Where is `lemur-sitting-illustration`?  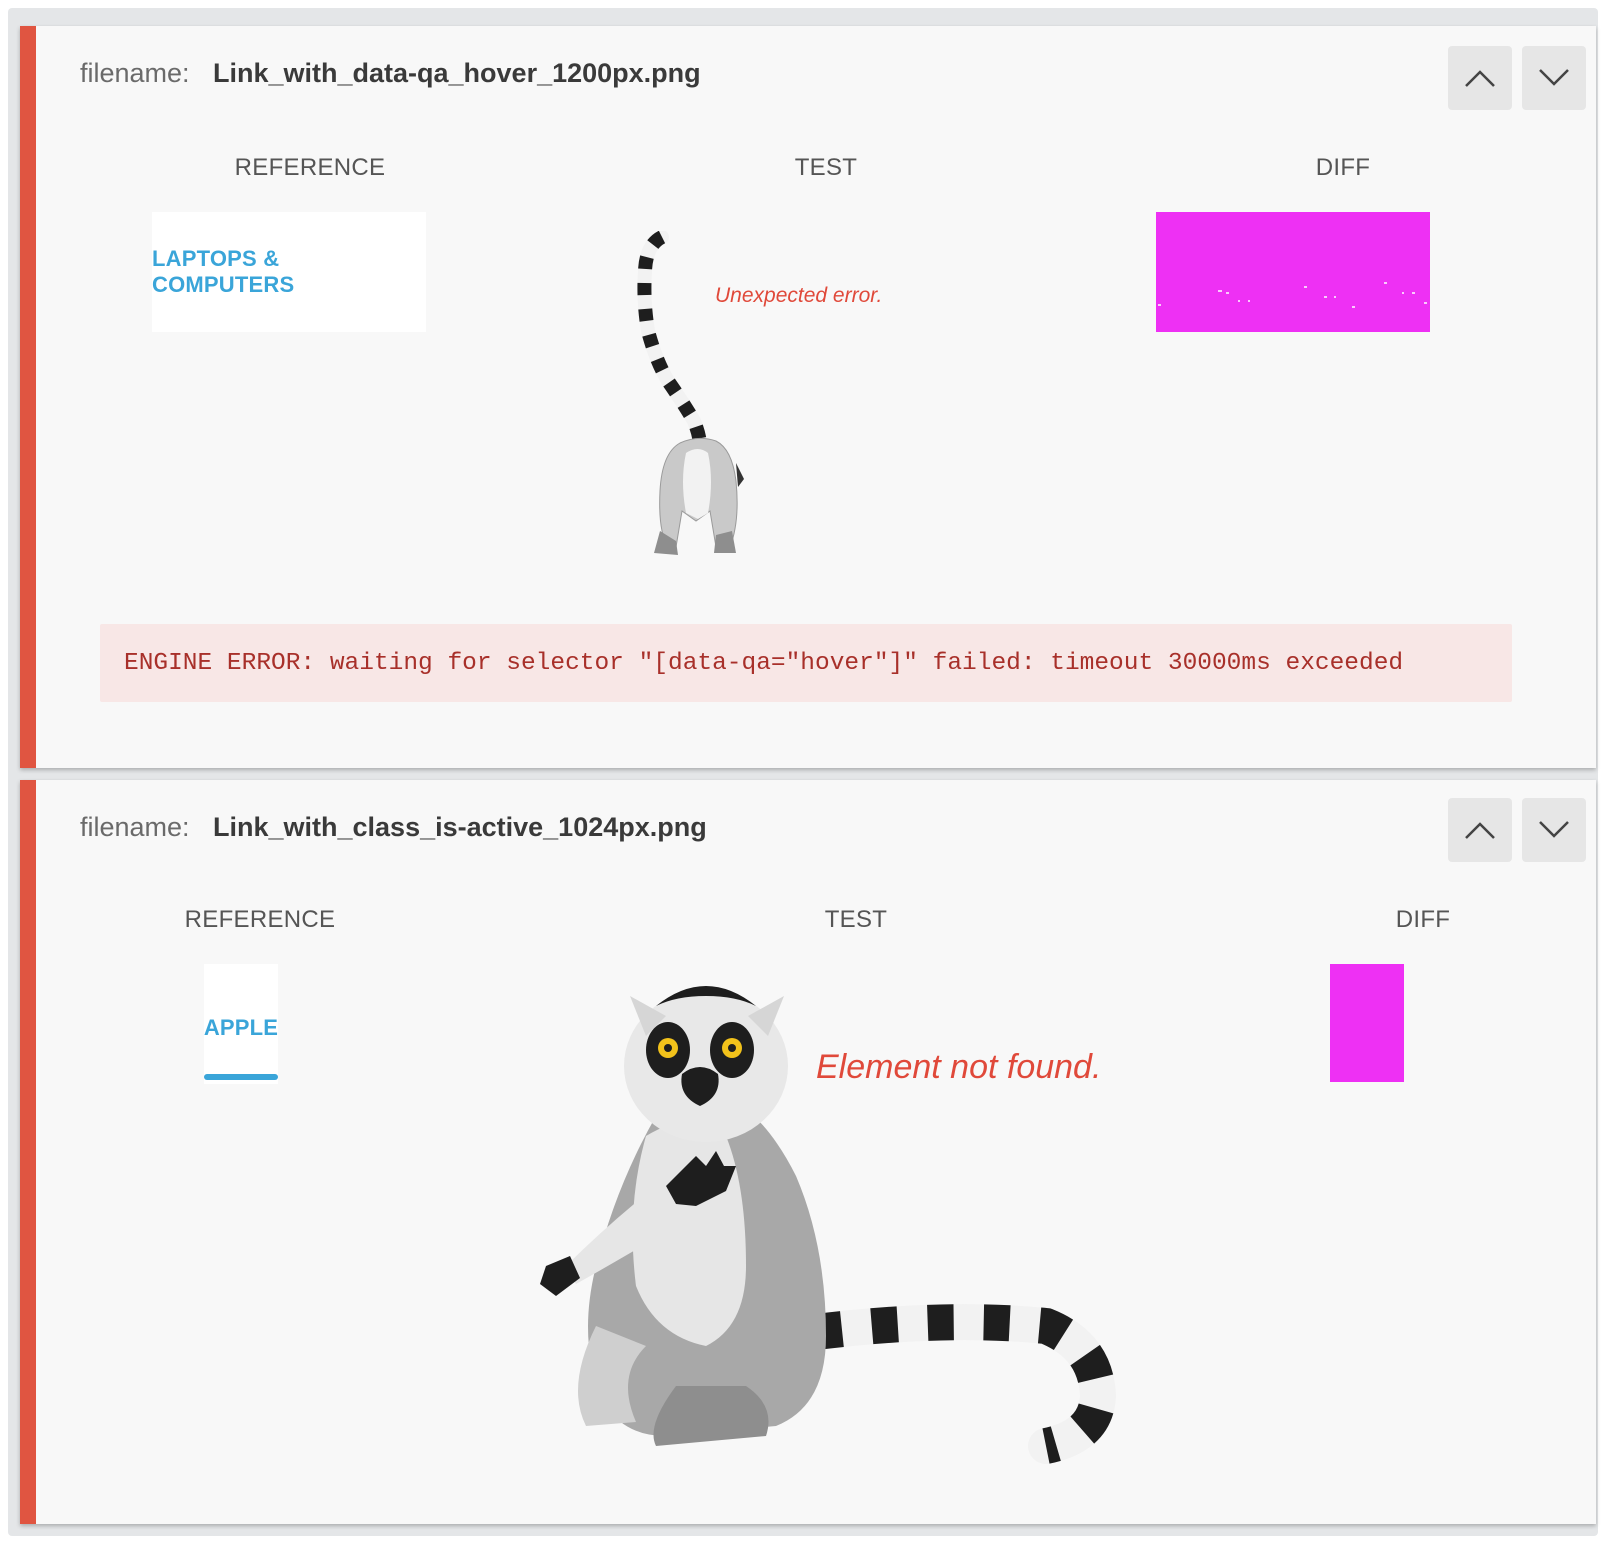 lemur-sitting-illustration is located at coordinates (828, 1225).